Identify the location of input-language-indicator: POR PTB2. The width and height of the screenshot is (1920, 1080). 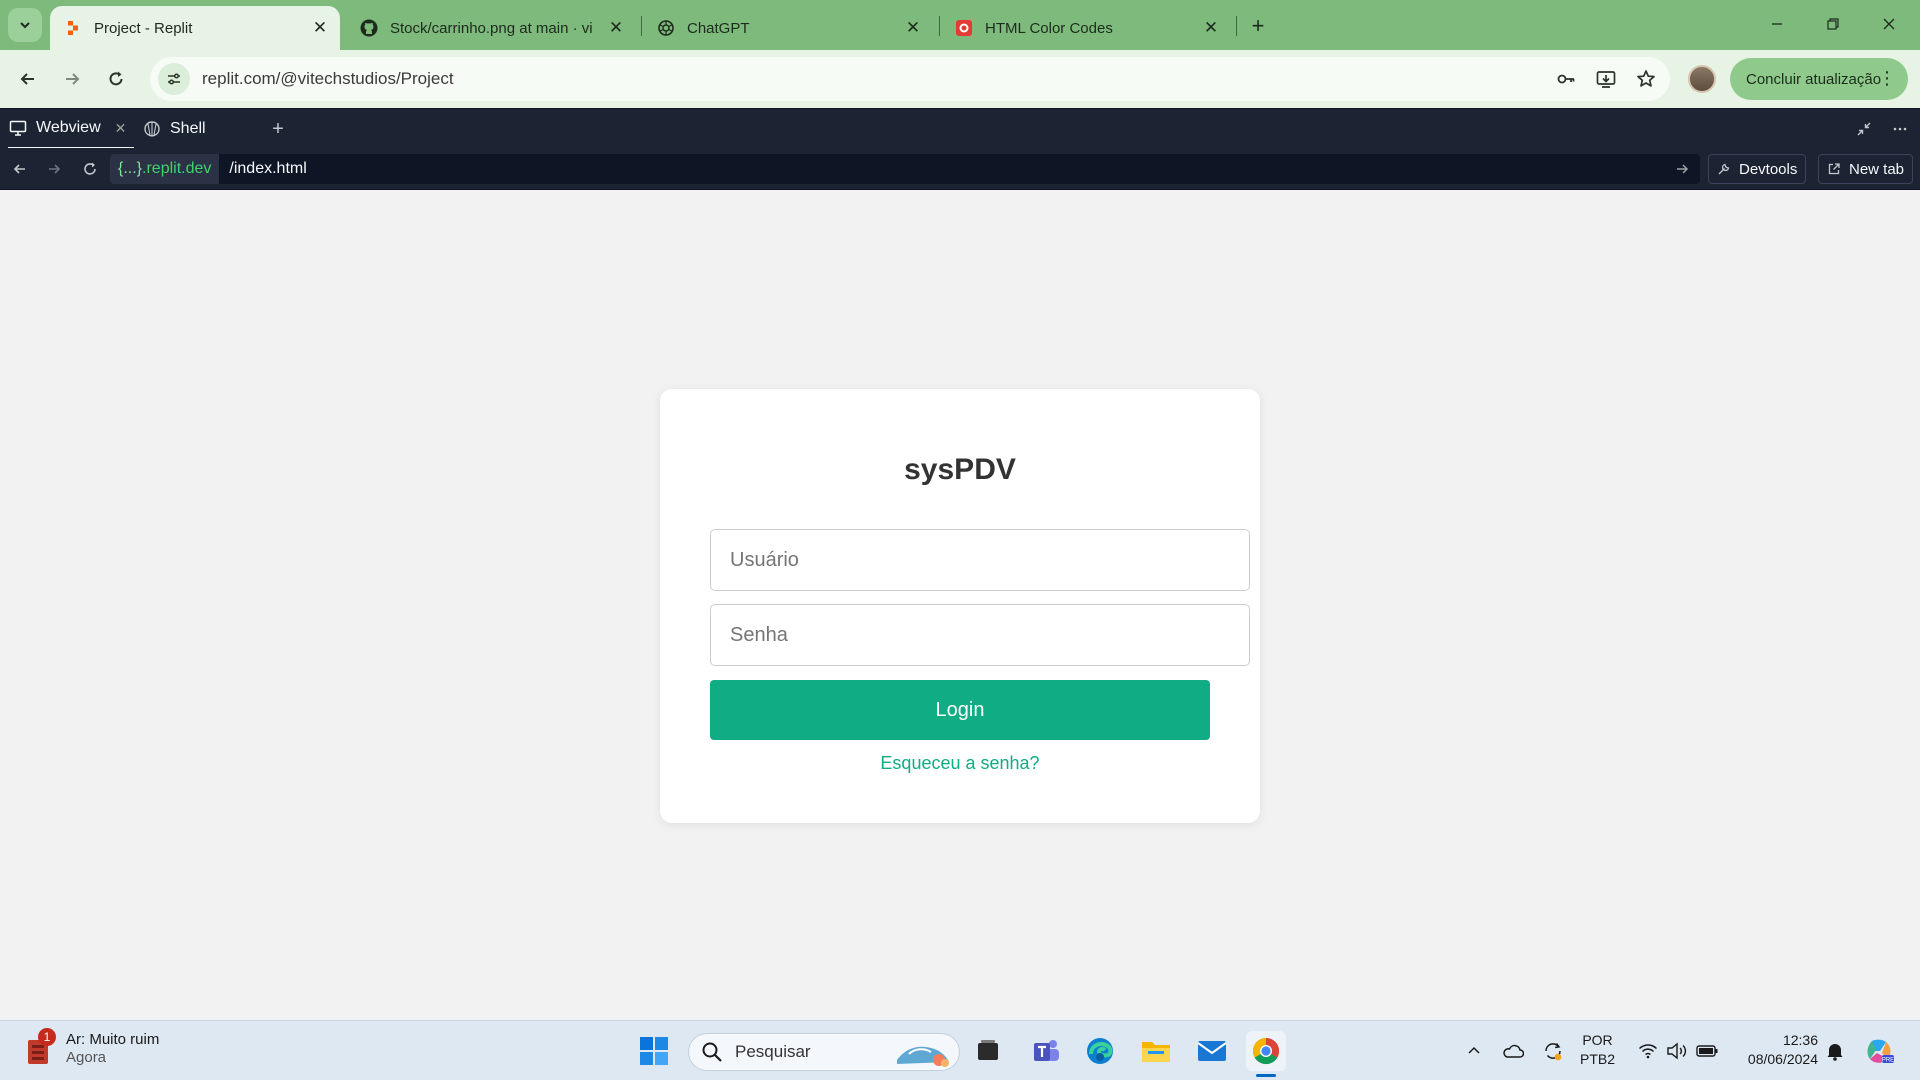
(1597, 1050).